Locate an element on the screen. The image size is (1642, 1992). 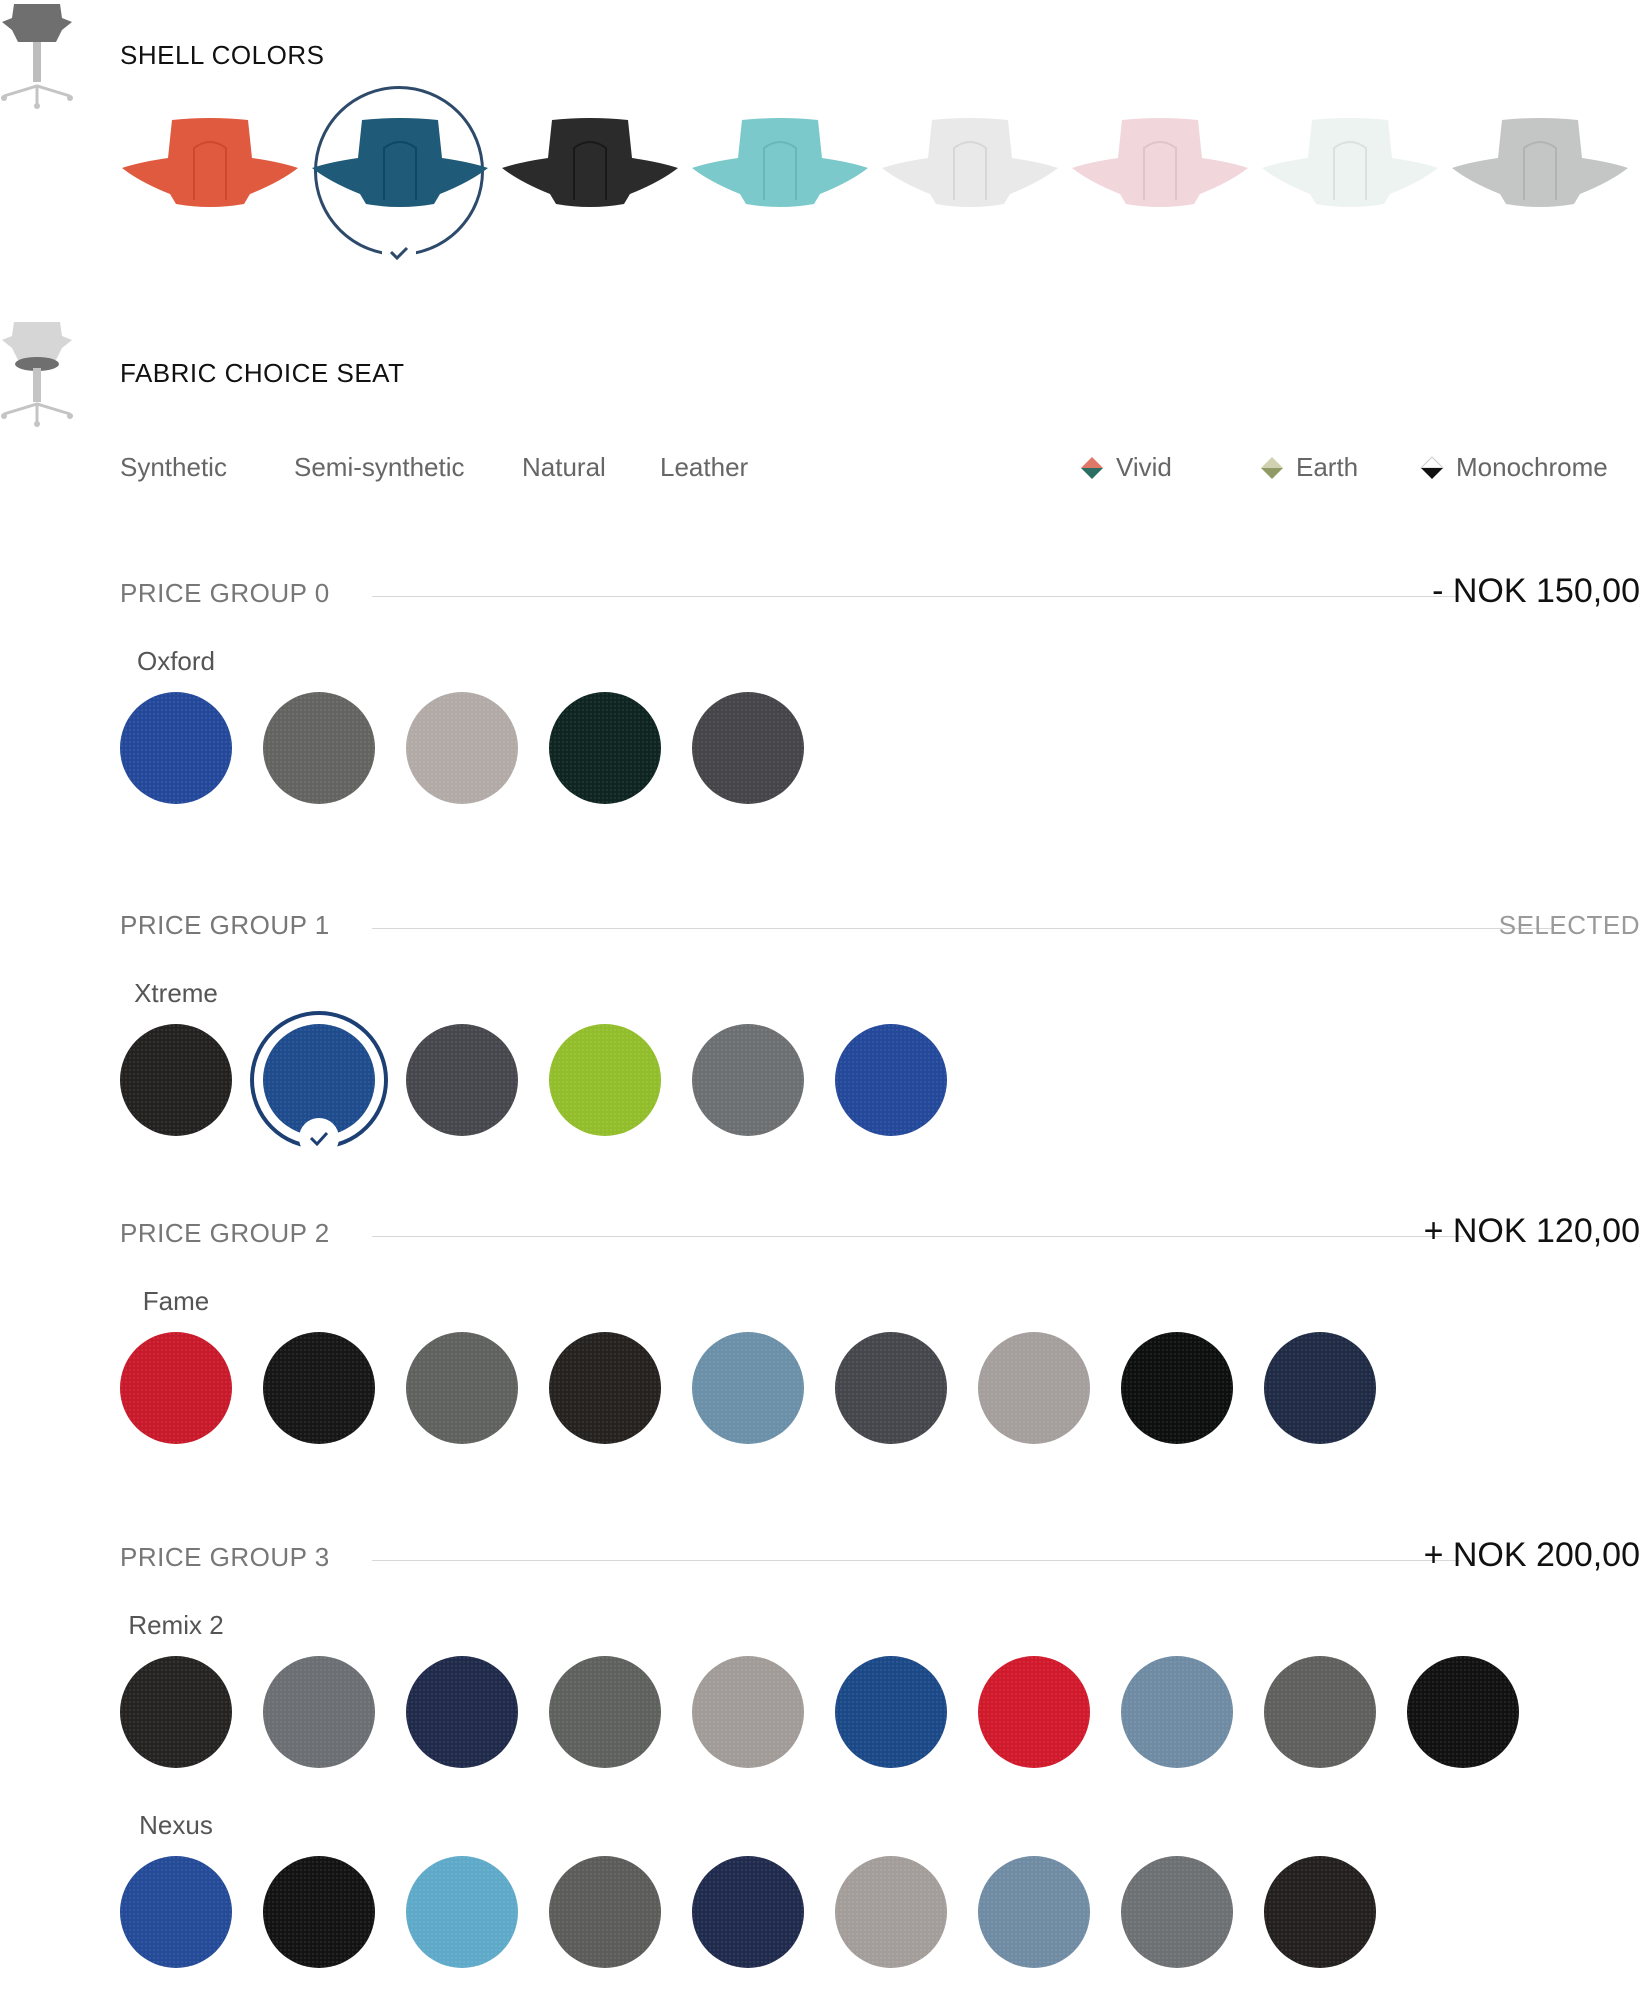
price-group-label: PRICE GROUP 2 is located at coordinates (225, 1233).